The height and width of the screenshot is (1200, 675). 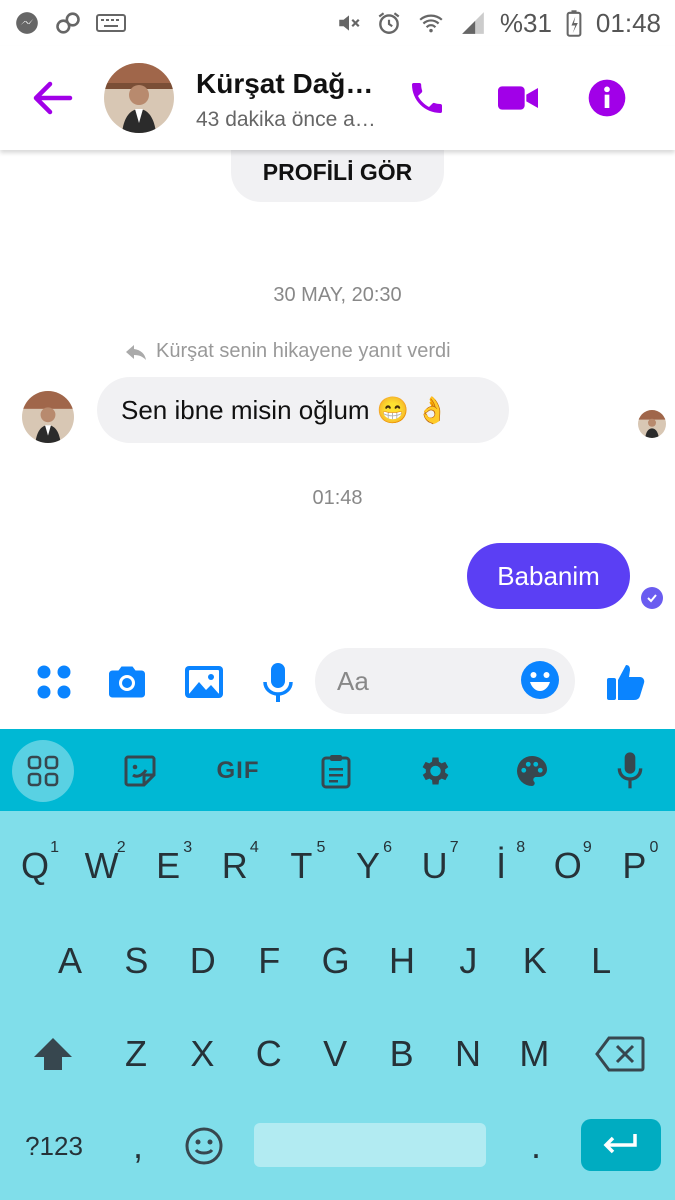 What do you see at coordinates (518, 98) in the screenshot?
I see `video-call-icon` at bounding box center [518, 98].